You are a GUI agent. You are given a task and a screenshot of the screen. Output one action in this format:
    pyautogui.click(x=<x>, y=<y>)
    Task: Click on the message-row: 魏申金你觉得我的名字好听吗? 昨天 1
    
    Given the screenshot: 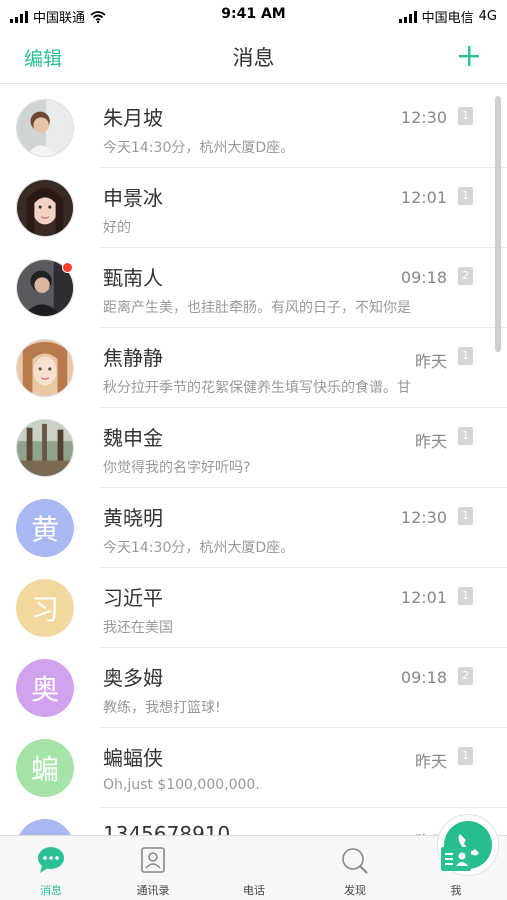 What is the action you would take?
    pyautogui.click(x=253, y=448)
    